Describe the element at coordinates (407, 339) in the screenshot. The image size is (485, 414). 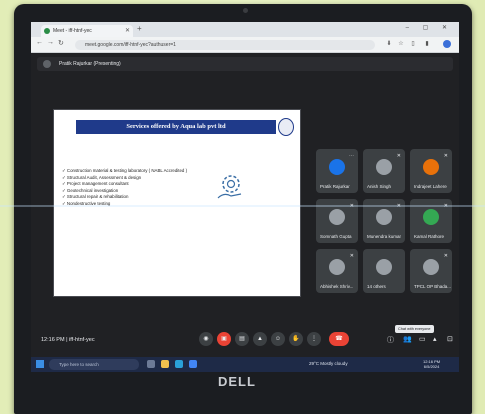
I see `people-icon: 👥` at that location.